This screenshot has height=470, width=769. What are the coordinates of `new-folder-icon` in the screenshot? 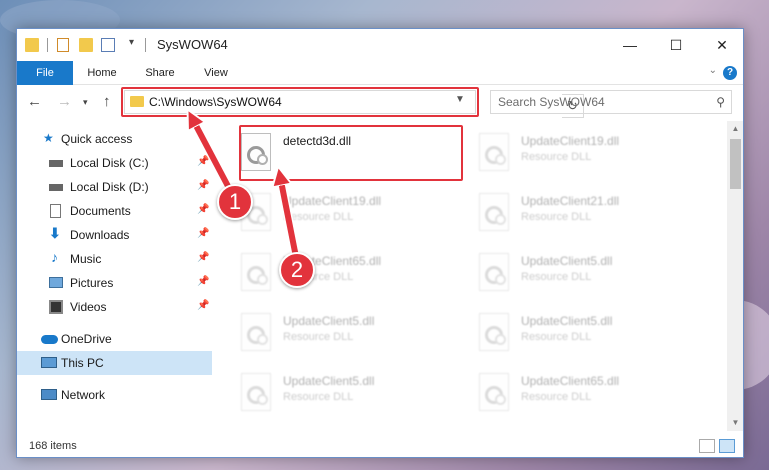 It's located at (86, 45).